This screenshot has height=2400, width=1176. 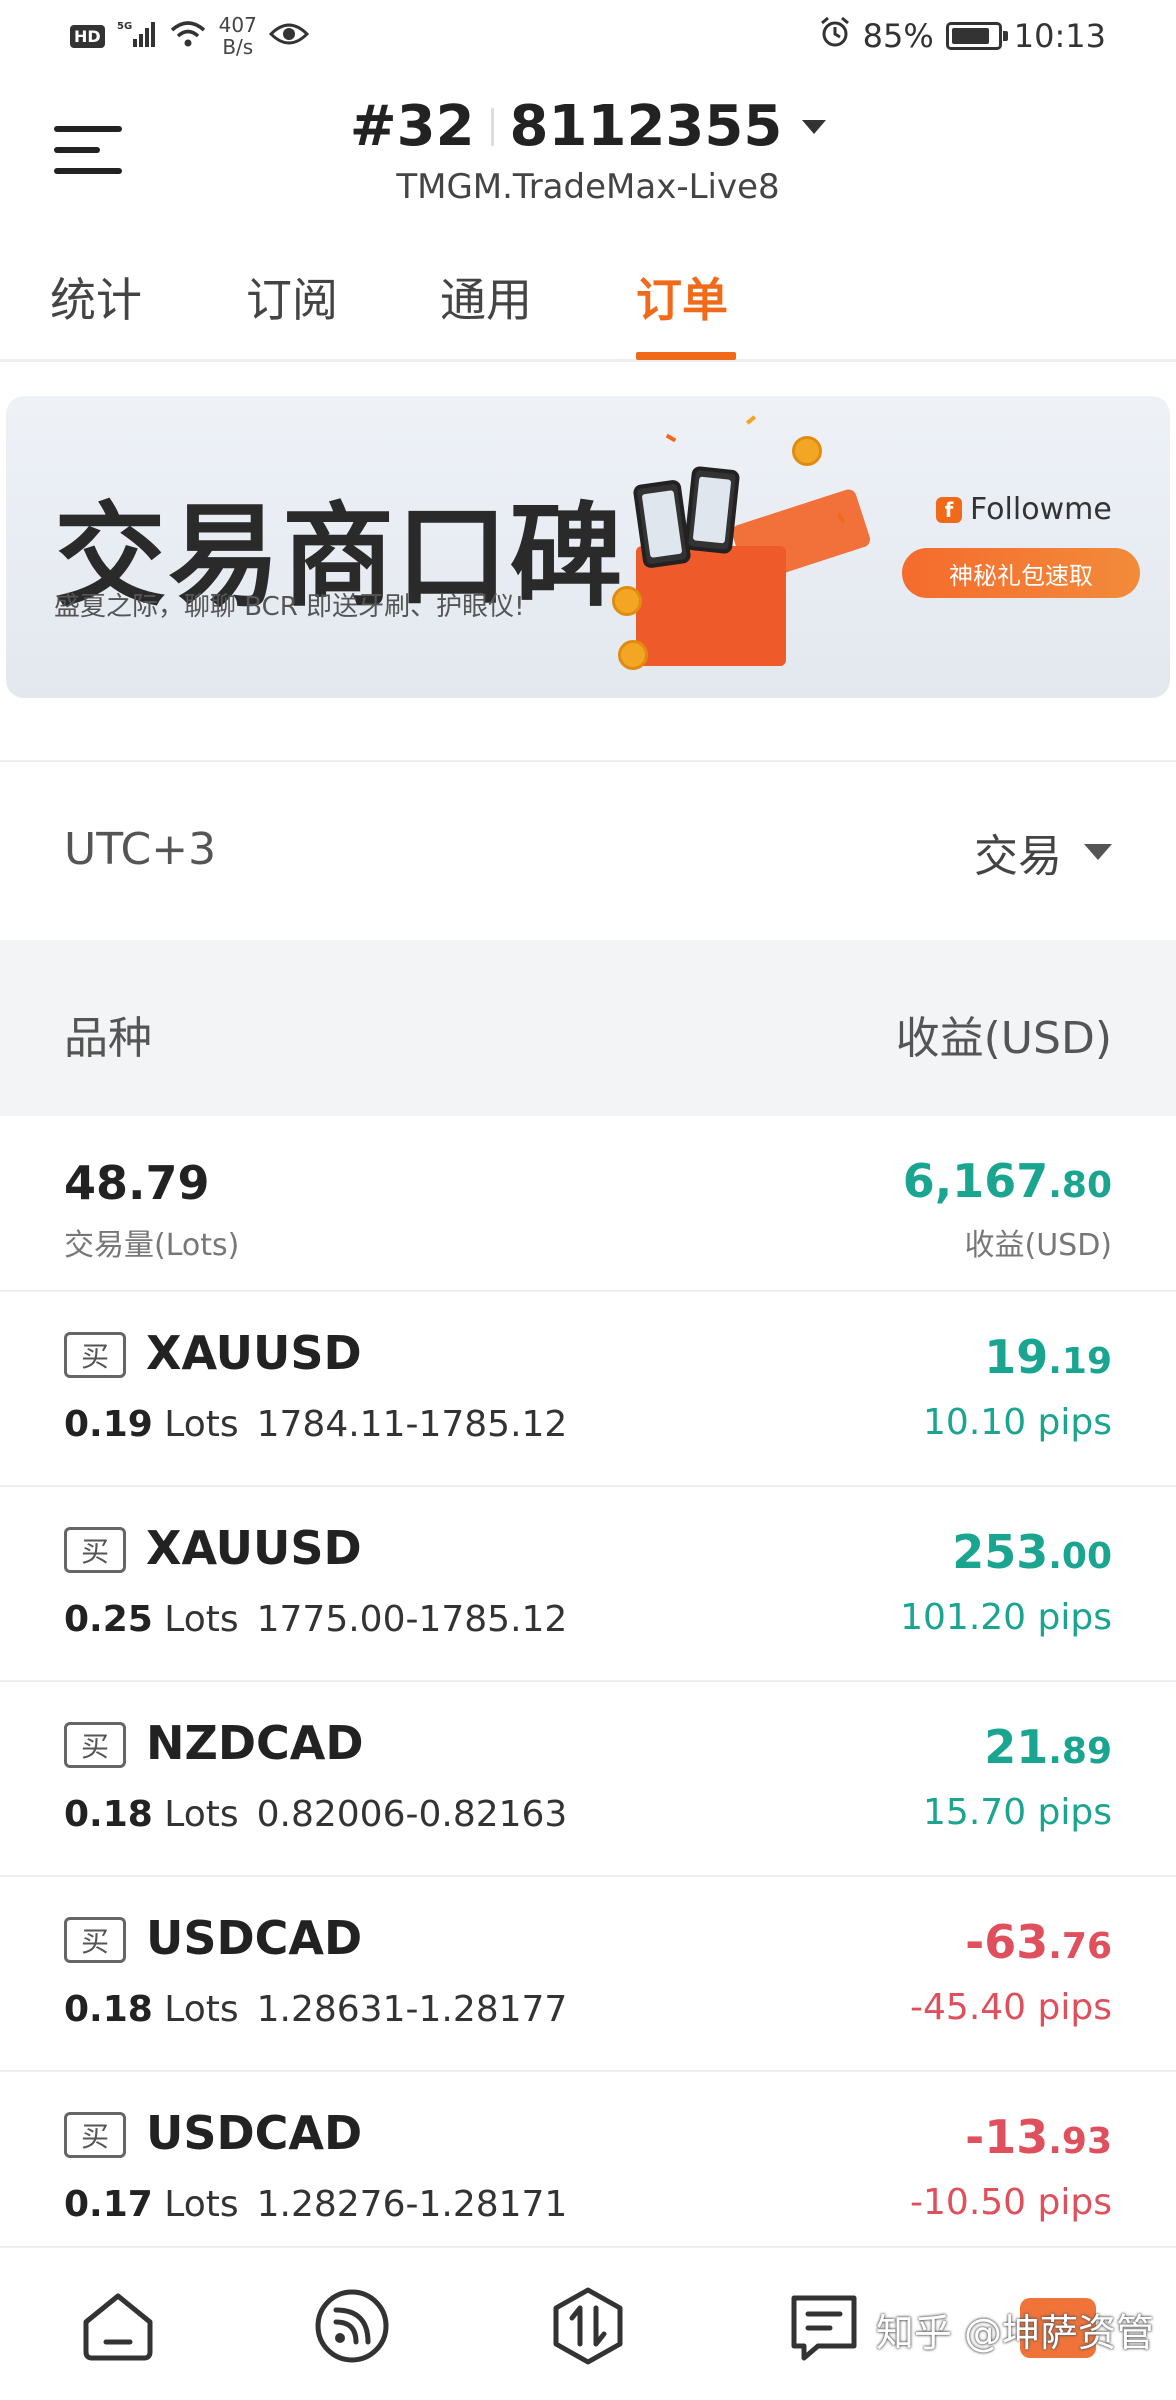 I want to click on order-detail: 0.18 Lots 1.28631-1.28177, so click(x=315, y=2009).